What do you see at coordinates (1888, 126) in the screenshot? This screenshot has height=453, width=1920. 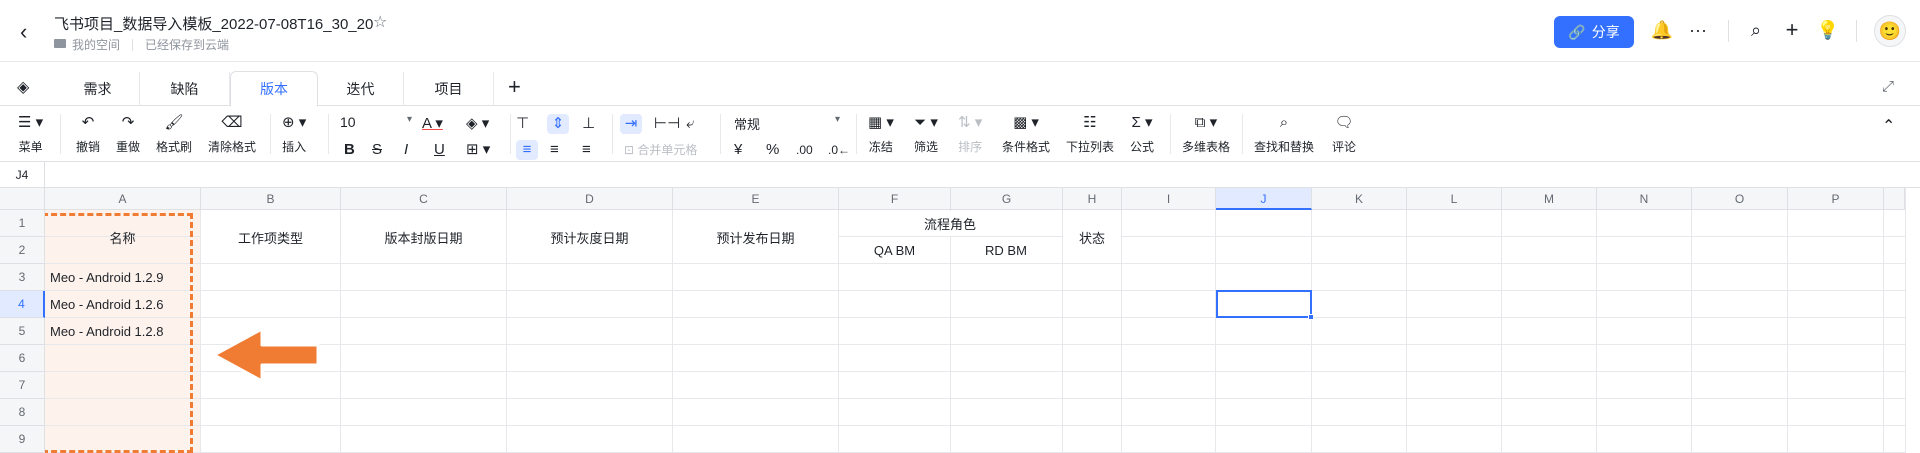 I see `collapse-toolbar-icon: ⌃` at bounding box center [1888, 126].